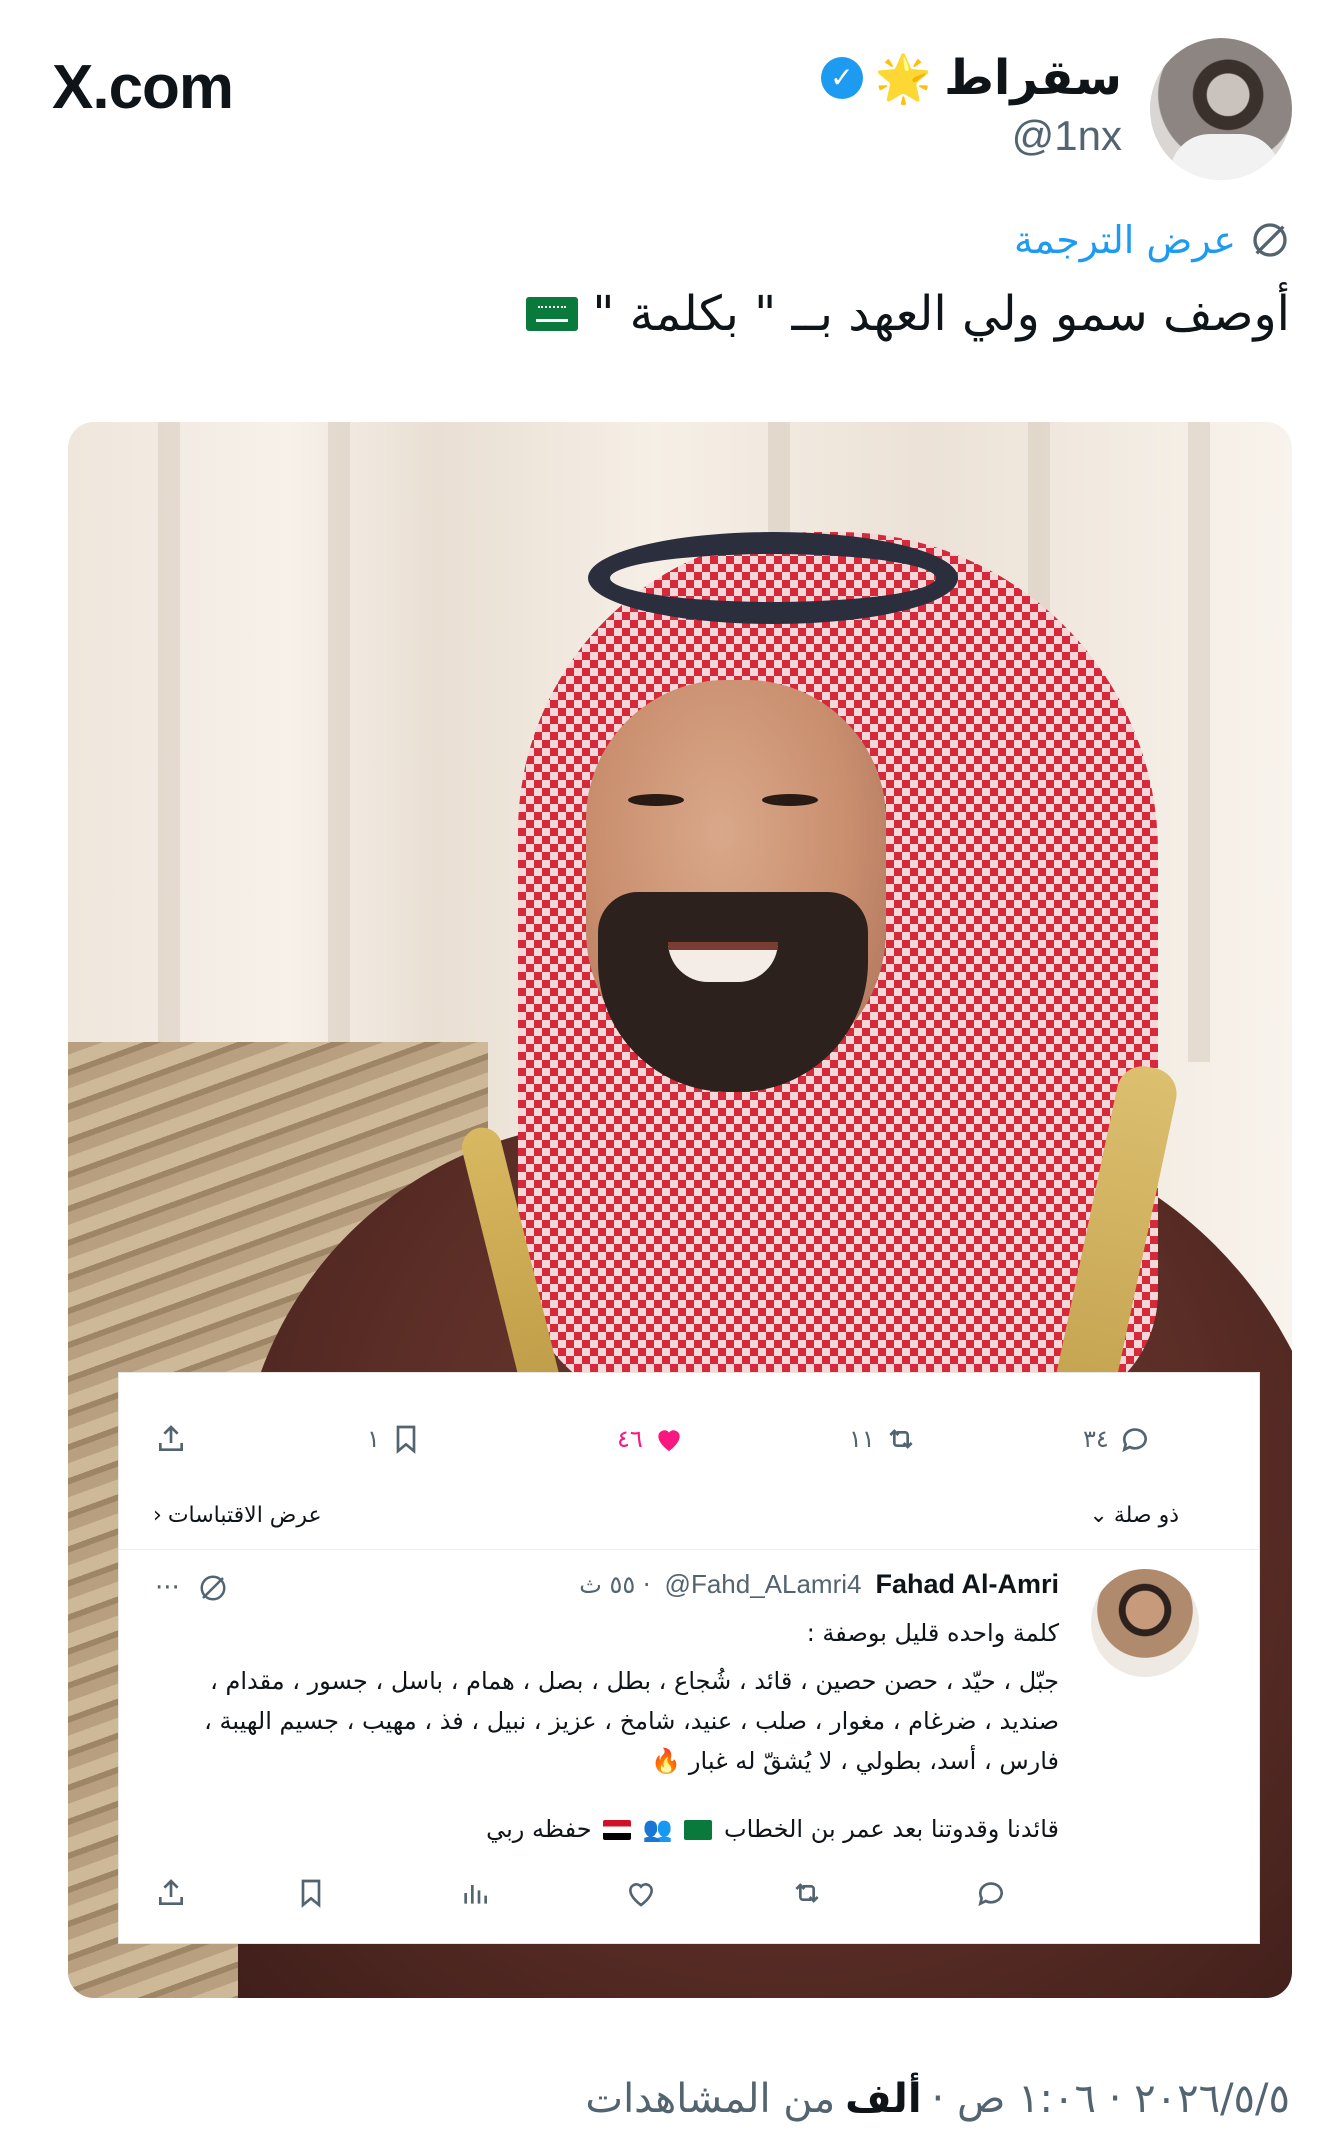 This screenshot has width=1320, height=2150. I want to click on people-emoji: 👥, so click(657, 1829).